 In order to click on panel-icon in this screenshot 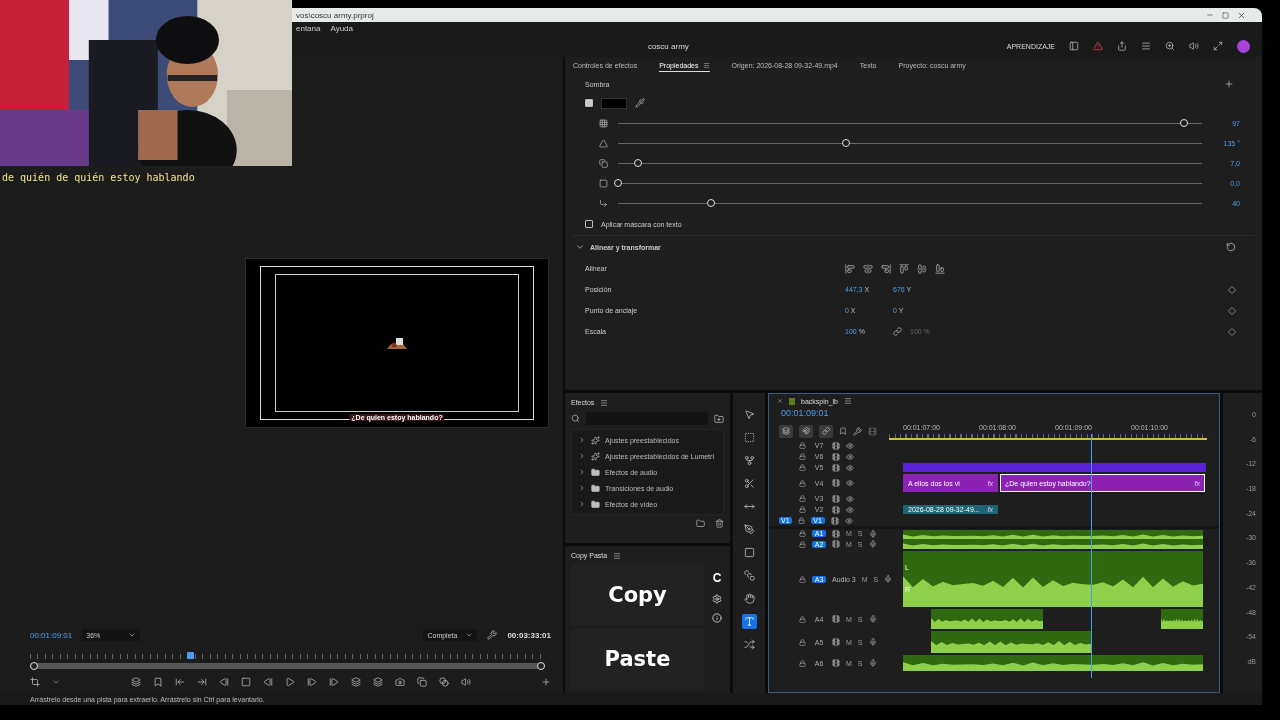, I will do `click(1074, 46)`.